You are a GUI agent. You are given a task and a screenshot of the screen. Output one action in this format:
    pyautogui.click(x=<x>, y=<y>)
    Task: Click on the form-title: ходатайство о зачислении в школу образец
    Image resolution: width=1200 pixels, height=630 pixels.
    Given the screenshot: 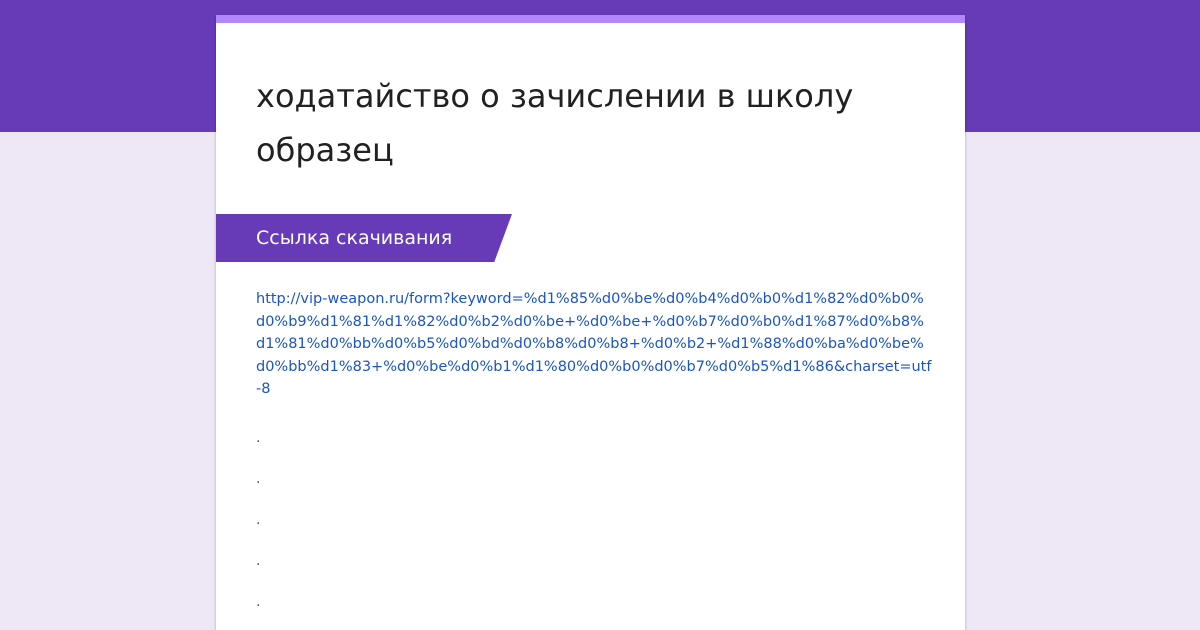 What is the action you would take?
    pyautogui.click(x=555, y=123)
    